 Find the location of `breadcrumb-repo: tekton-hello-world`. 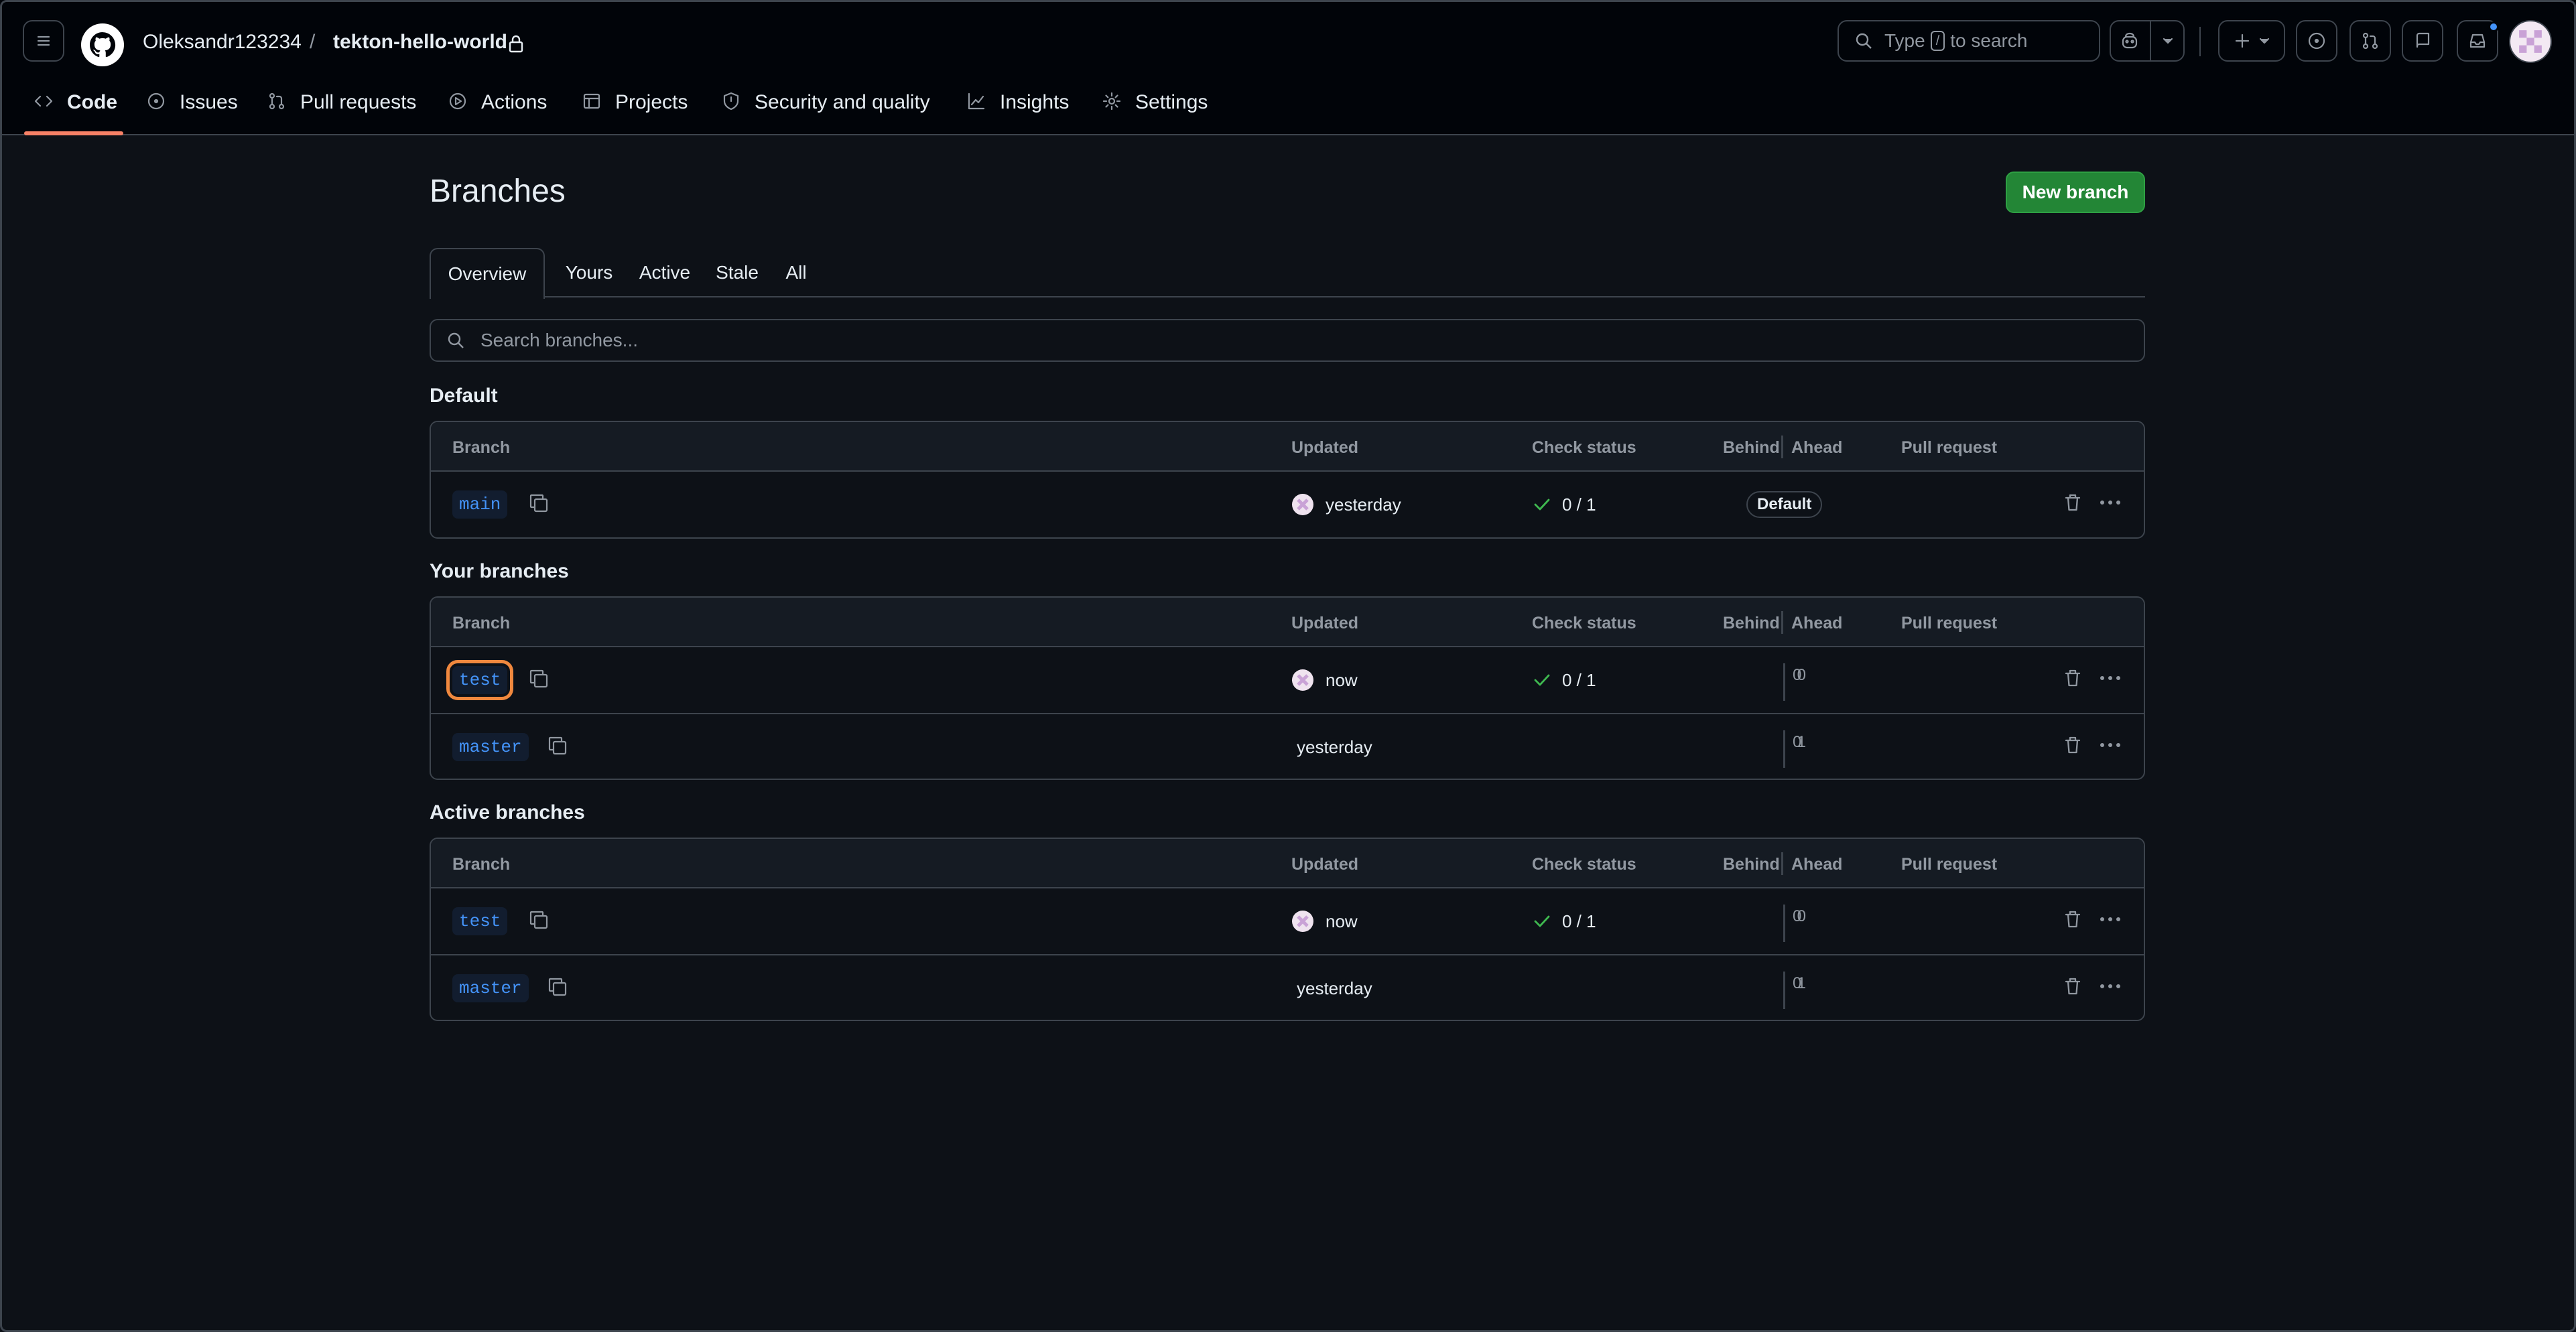

breadcrumb-repo: tekton-hello-world is located at coordinates (420, 42).